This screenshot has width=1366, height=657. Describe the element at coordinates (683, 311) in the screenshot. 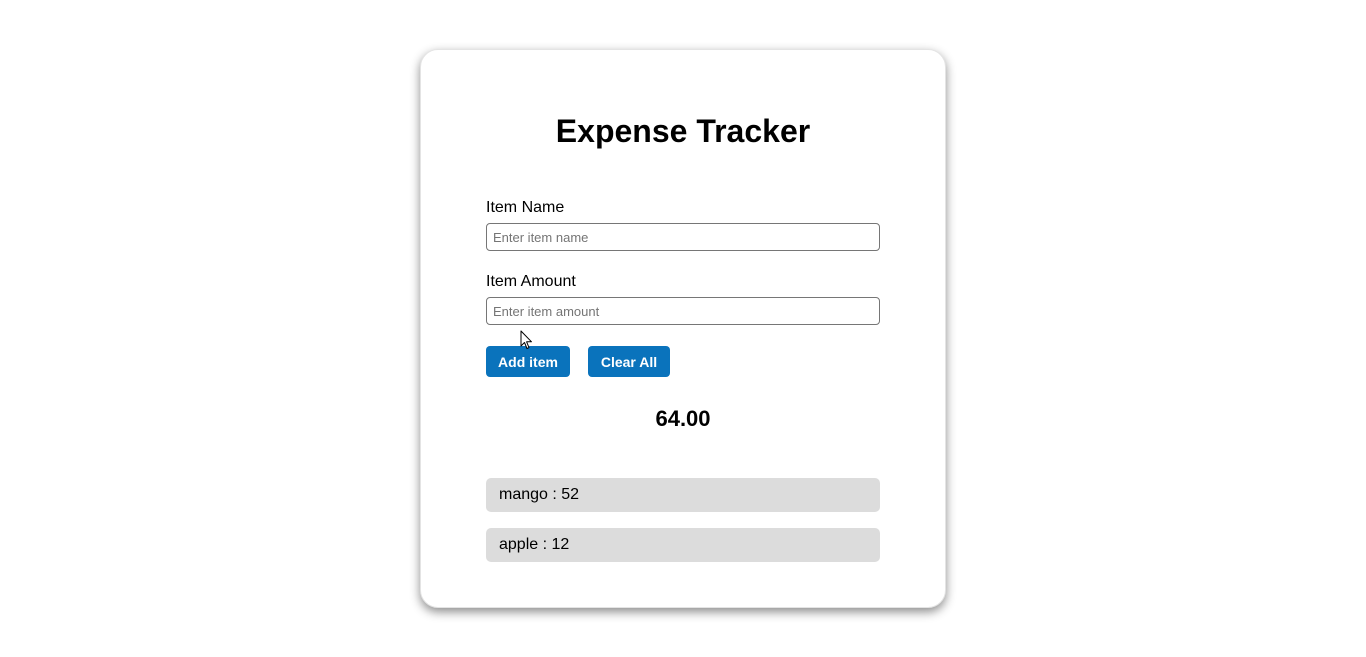

I see `item-amount-input` at that location.